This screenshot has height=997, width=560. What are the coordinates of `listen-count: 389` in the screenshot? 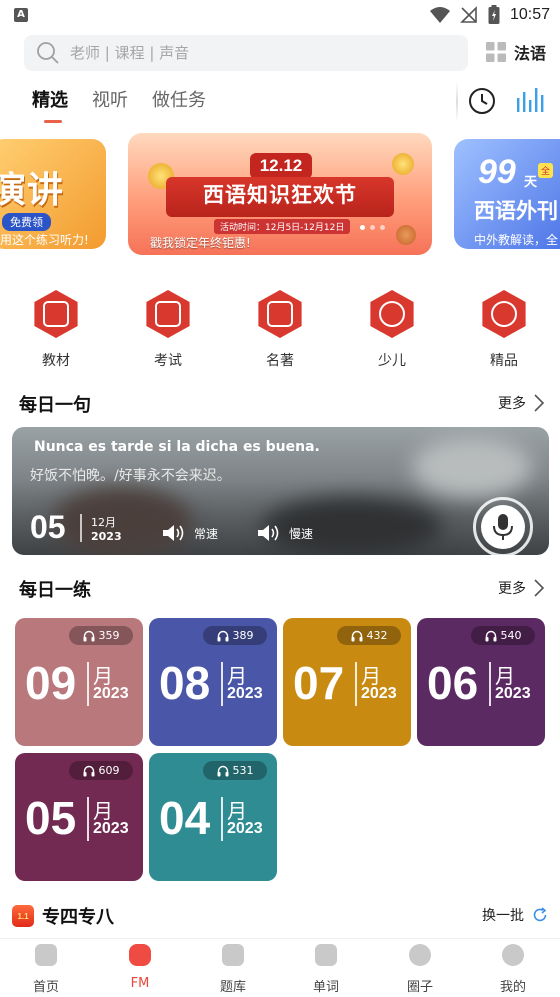 It's located at (243, 635).